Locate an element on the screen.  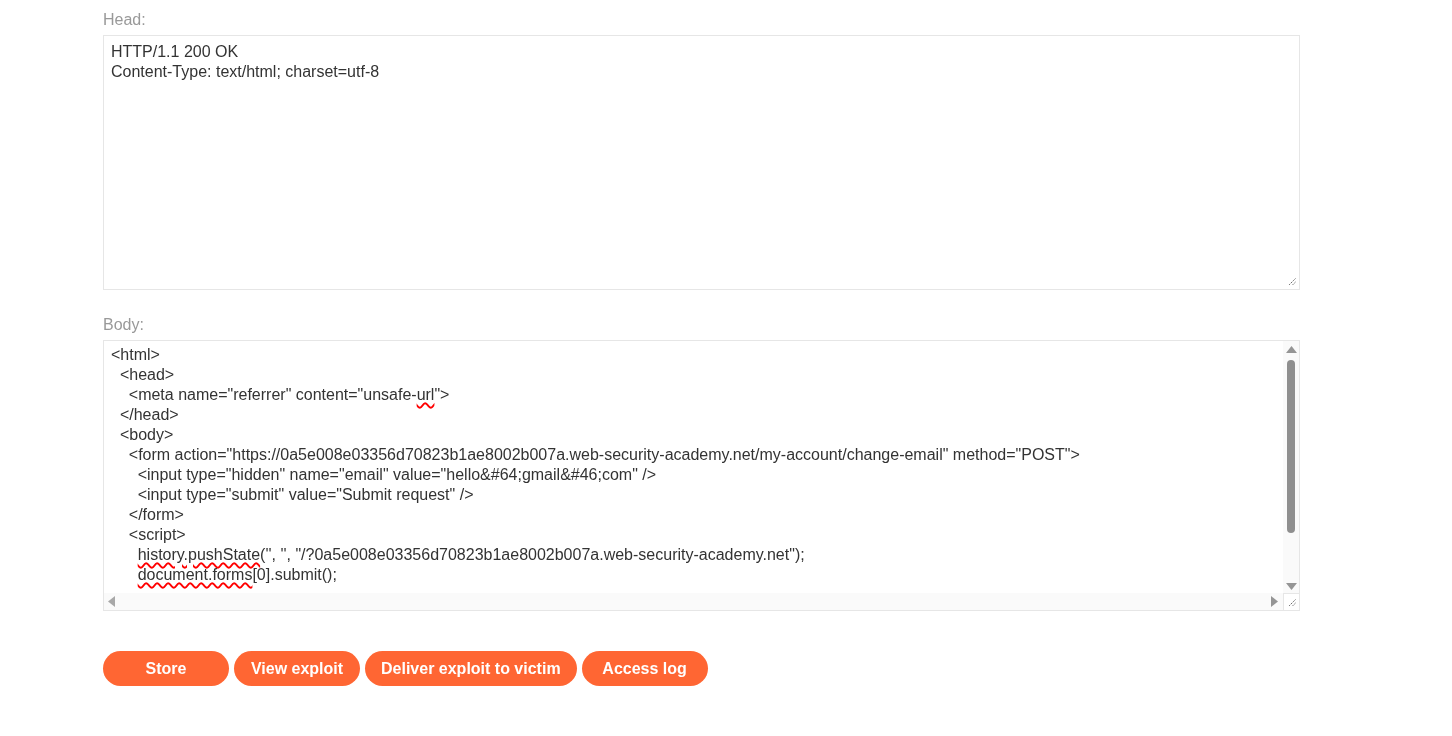
code-line: <body> is located at coordinates (146, 435).